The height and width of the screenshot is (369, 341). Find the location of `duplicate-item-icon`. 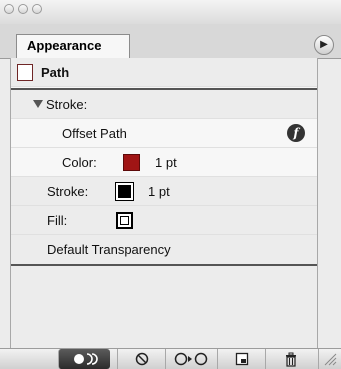

duplicate-item-icon is located at coordinates (241, 359).